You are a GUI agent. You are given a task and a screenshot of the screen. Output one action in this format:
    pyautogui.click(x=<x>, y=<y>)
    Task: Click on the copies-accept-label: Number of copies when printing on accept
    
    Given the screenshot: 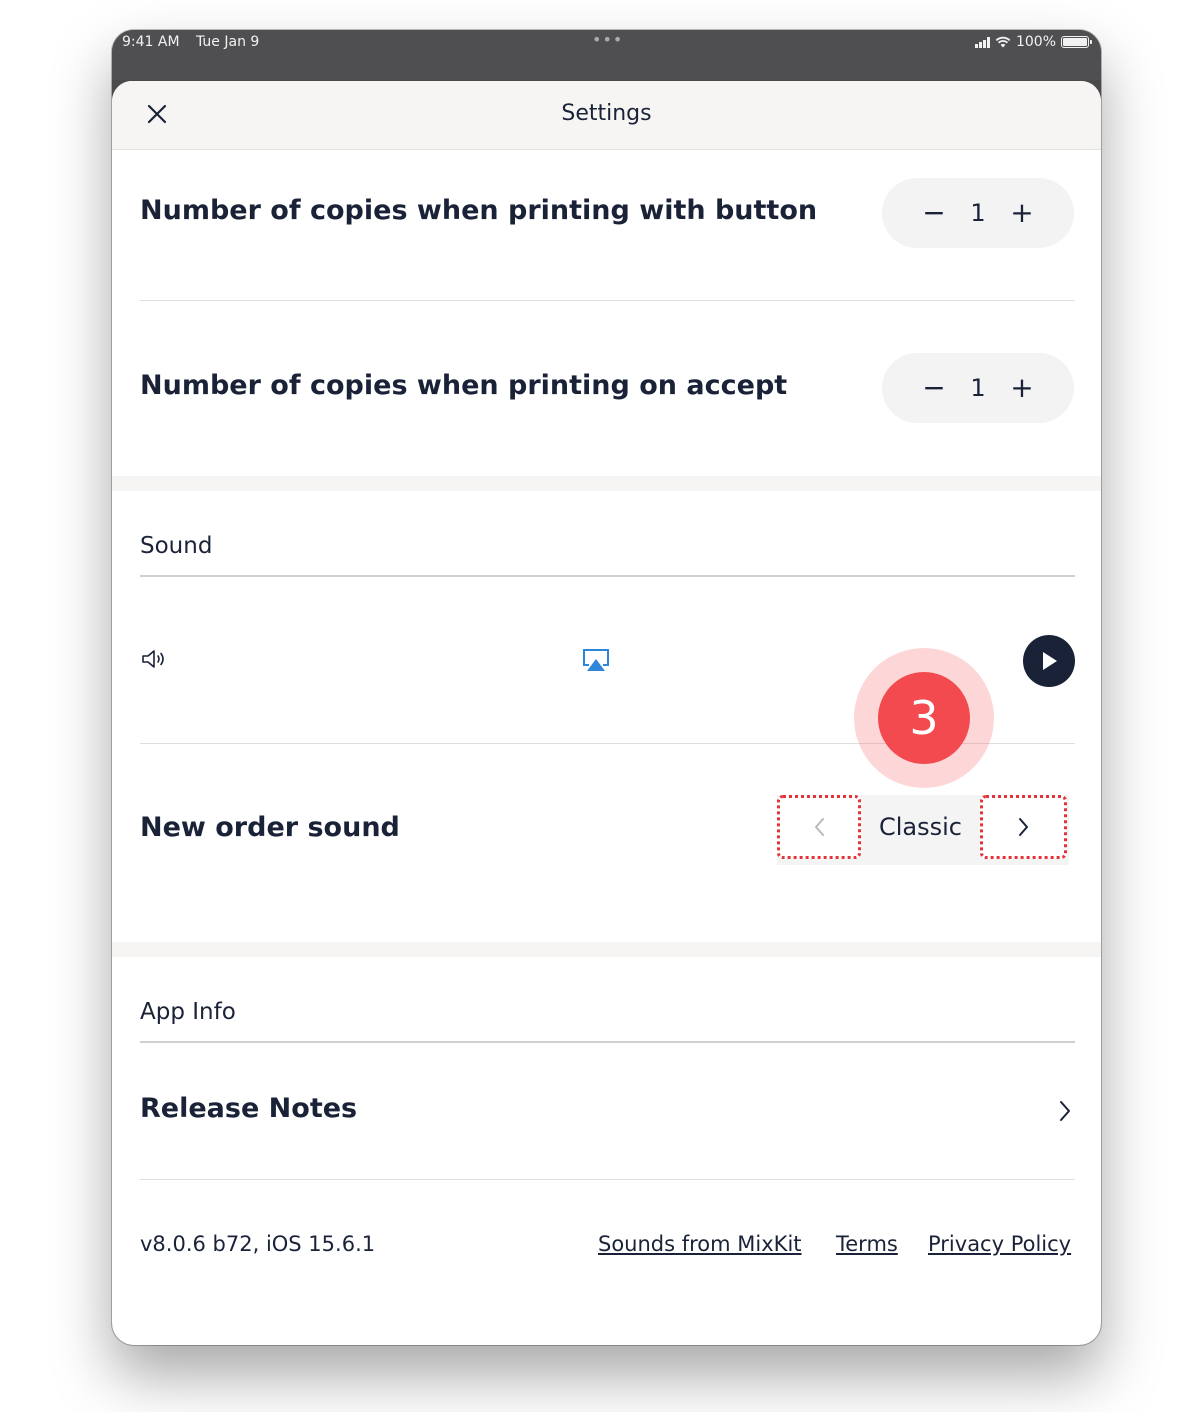 What is the action you would take?
    pyautogui.click(x=464, y=385)
    